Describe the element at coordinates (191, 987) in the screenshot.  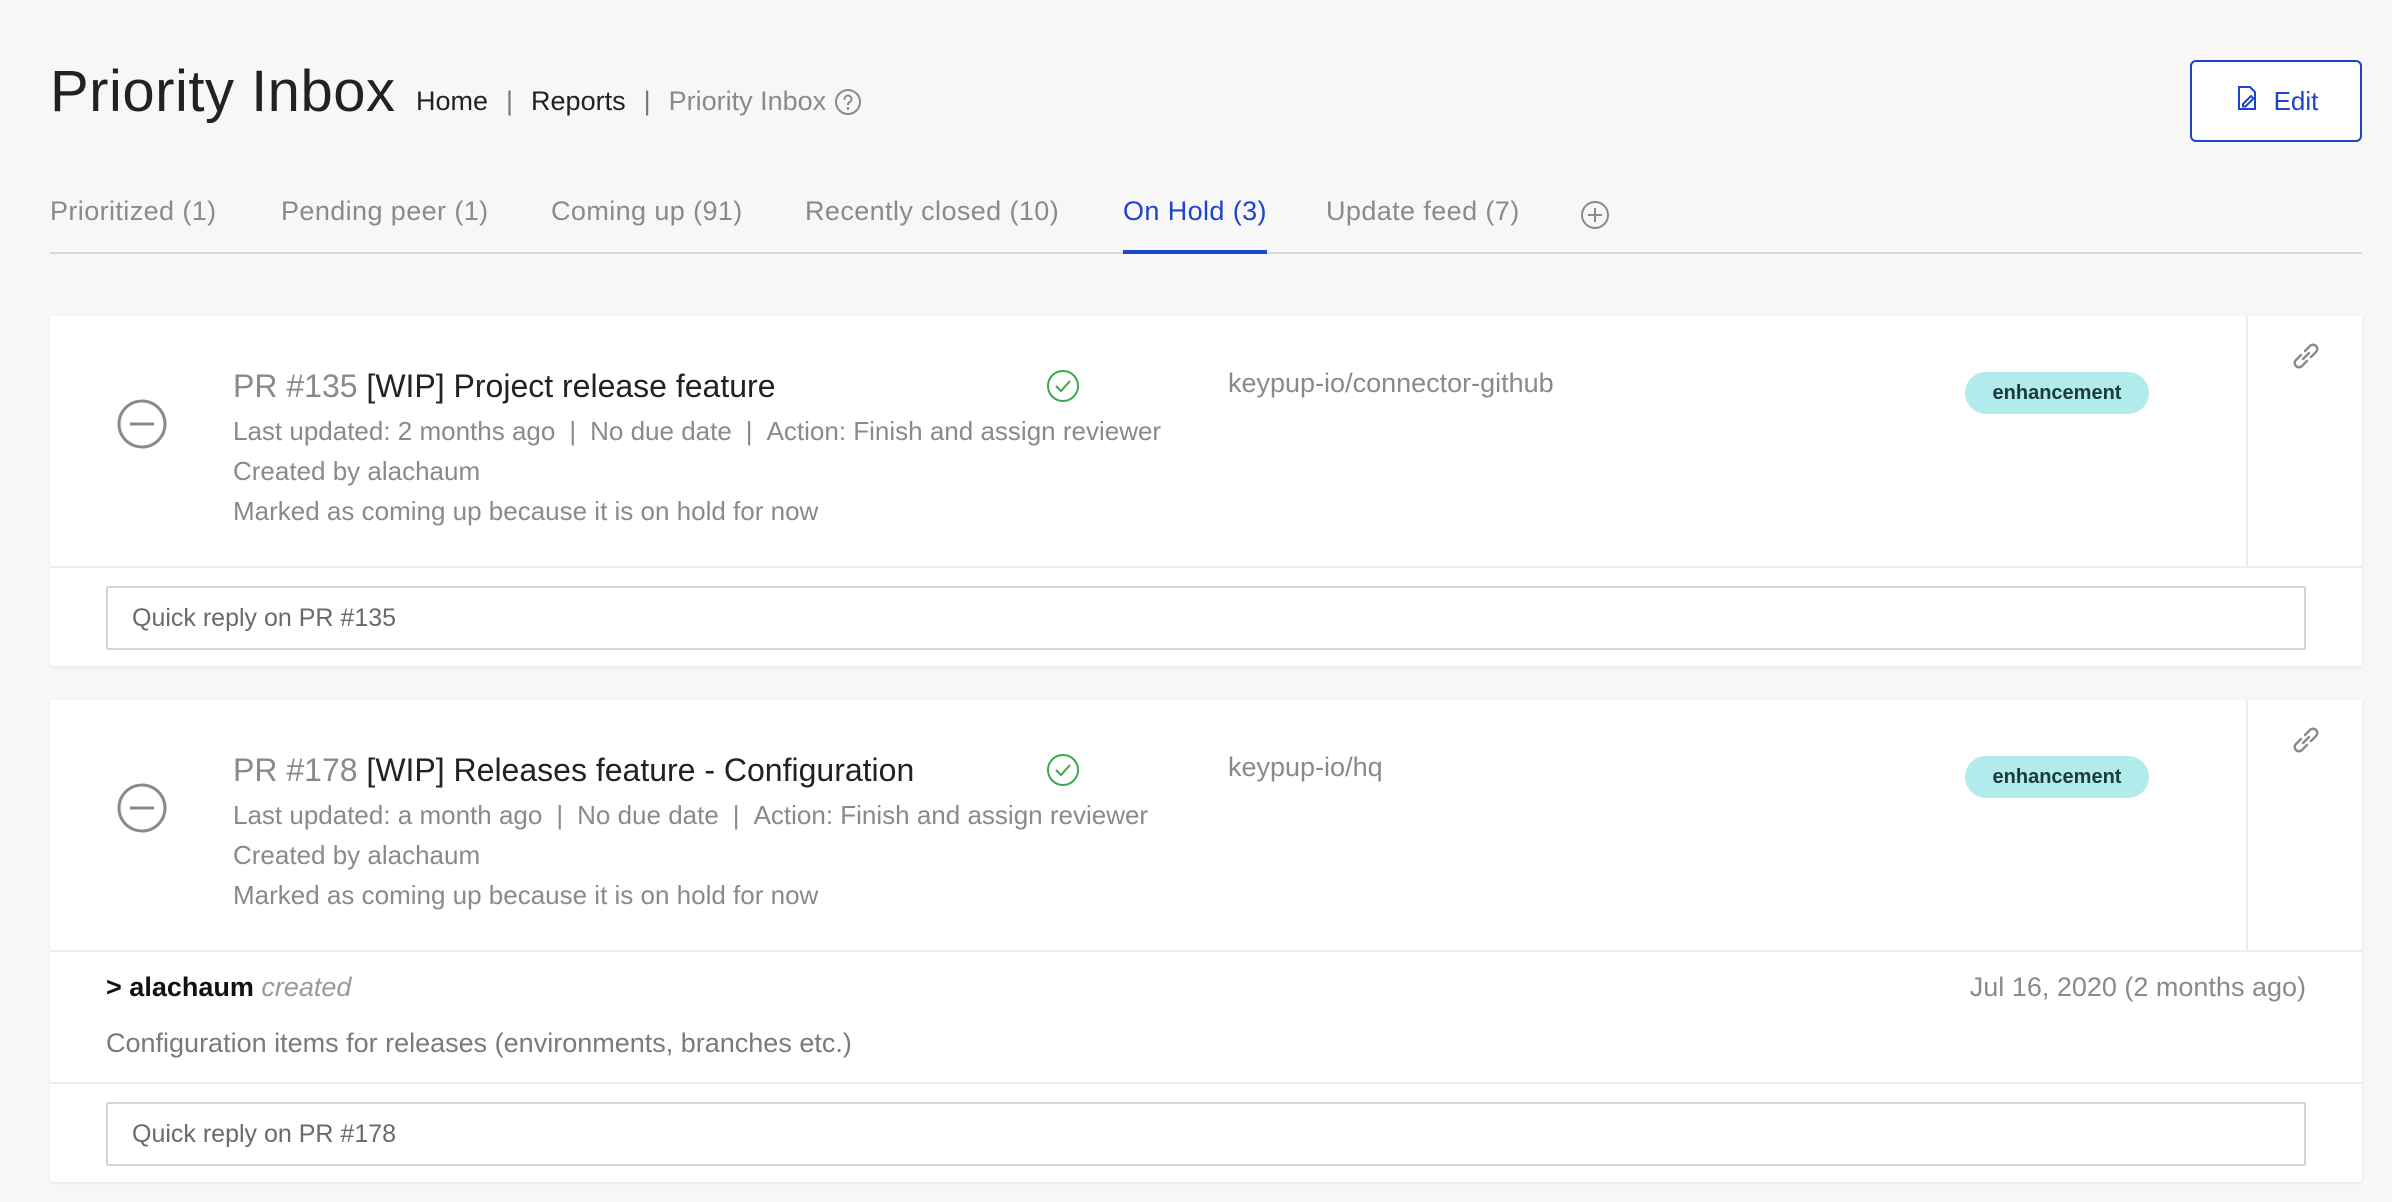
I see `activity-user: alachaum` at that location.